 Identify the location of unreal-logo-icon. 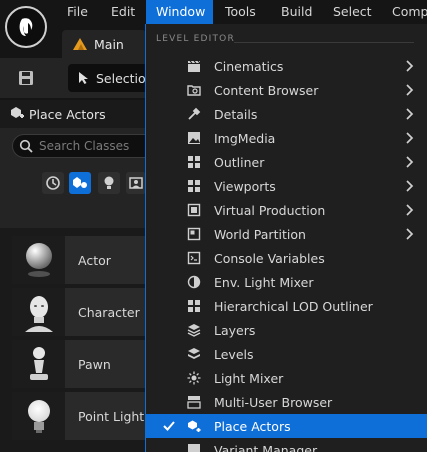
(26, 27).